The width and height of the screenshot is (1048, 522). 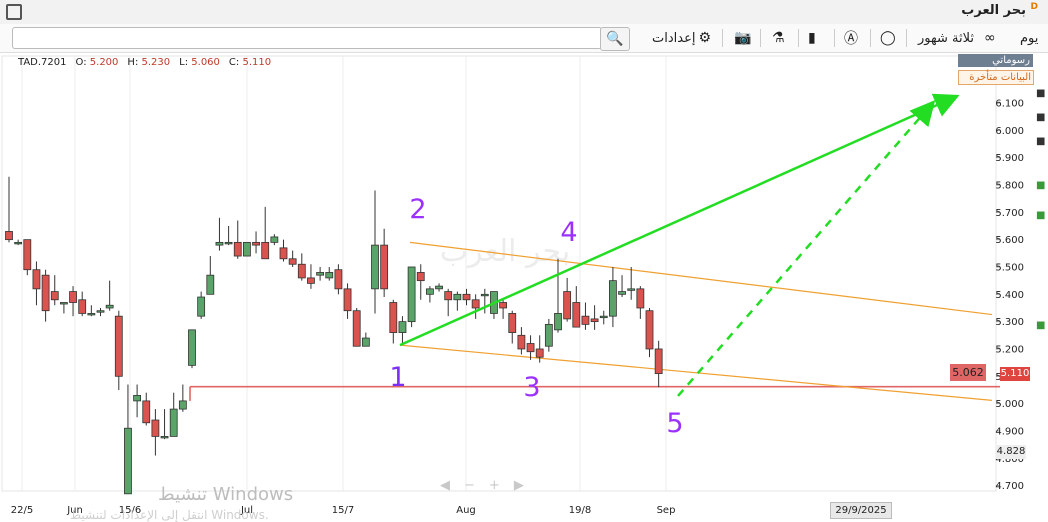 What do you see at coordinates (861, 510) in the screenshot?
I see `crosshair-date-tag: 29/9/2025` at bounding box center [861, 510].